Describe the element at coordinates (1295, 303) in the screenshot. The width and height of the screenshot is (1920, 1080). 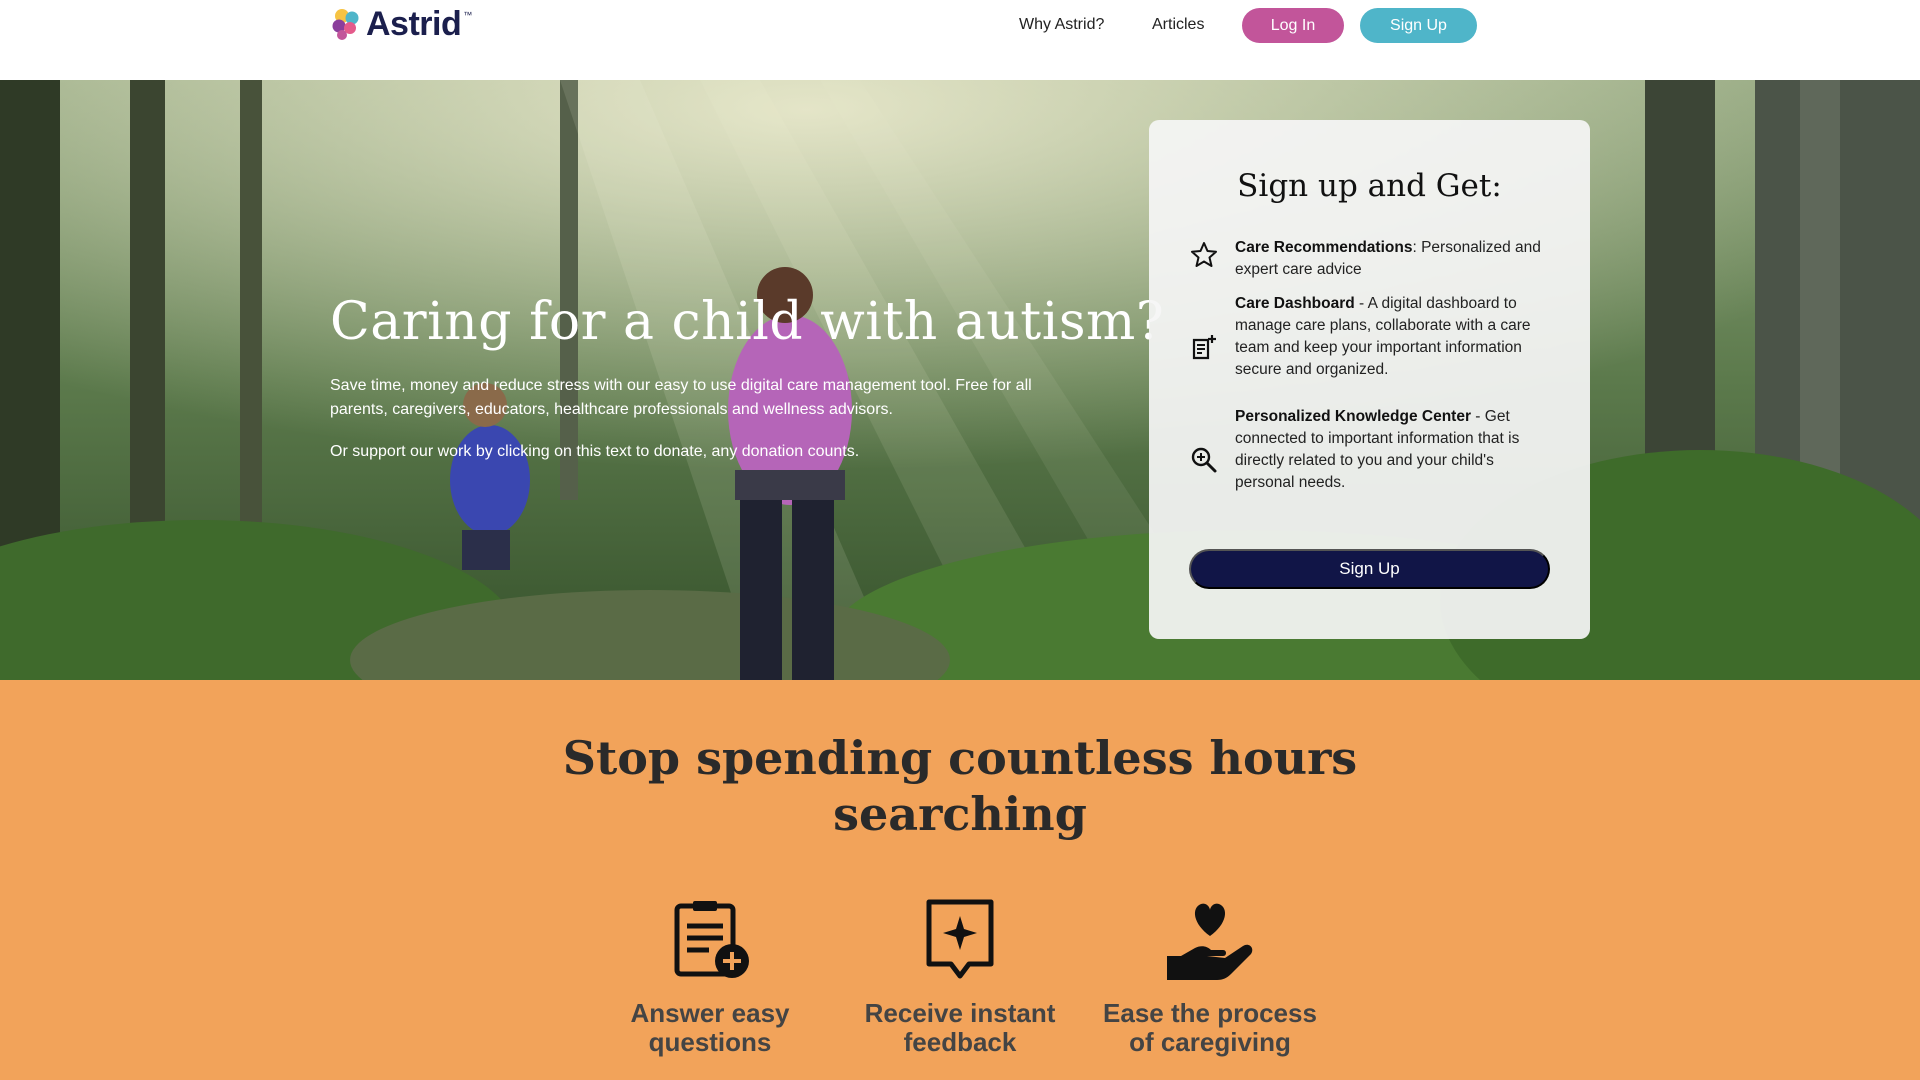
I see `feature-name: Care Dashboard` at that location.